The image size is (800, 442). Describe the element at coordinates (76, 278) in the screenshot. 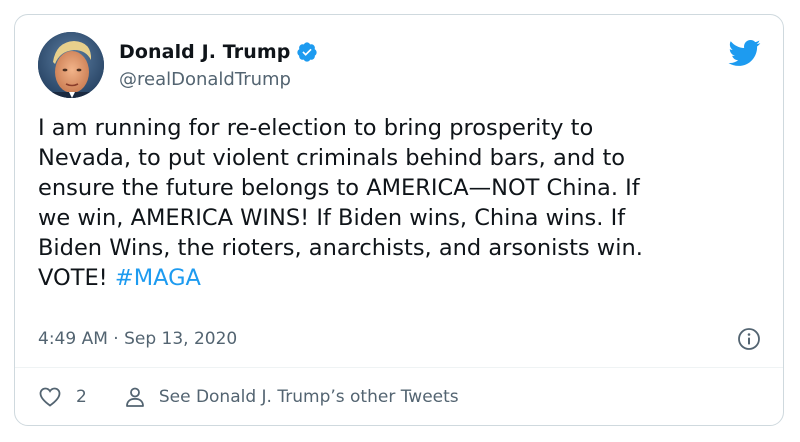

I see `tweet-text-vote: VOTE!` at that location.